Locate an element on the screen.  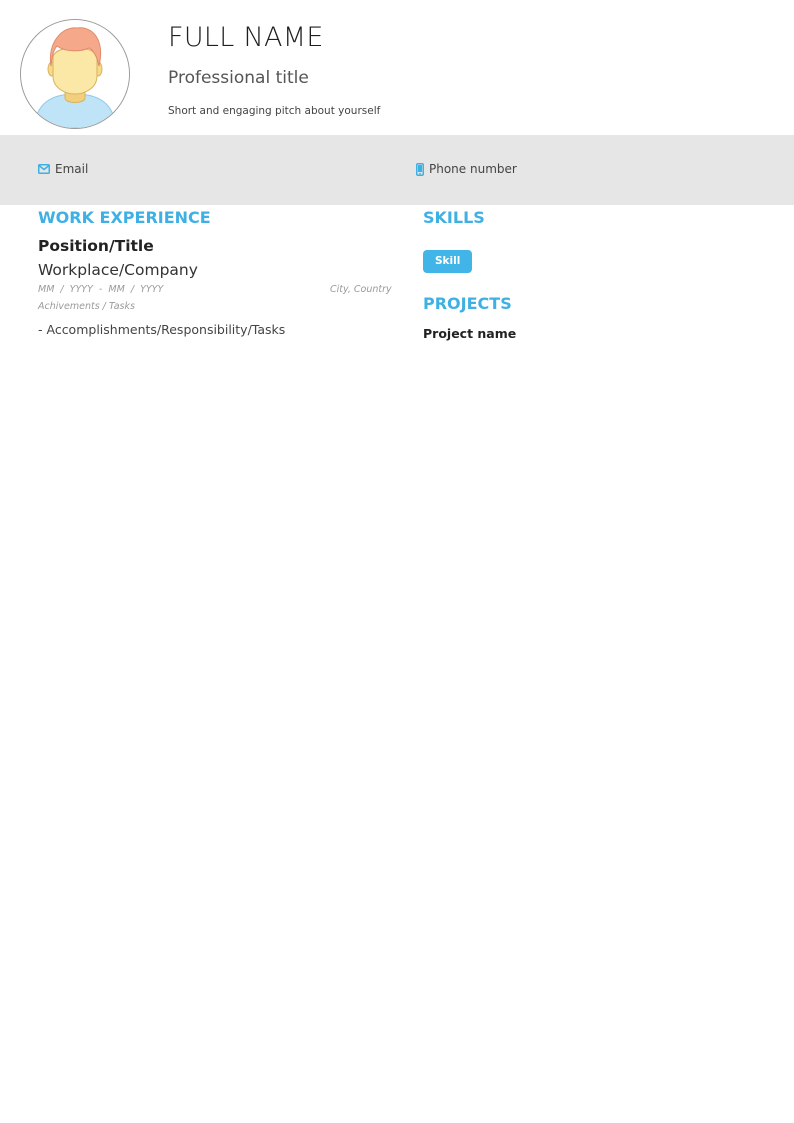
user-avatar-icon is located at coordinates (75, 74).